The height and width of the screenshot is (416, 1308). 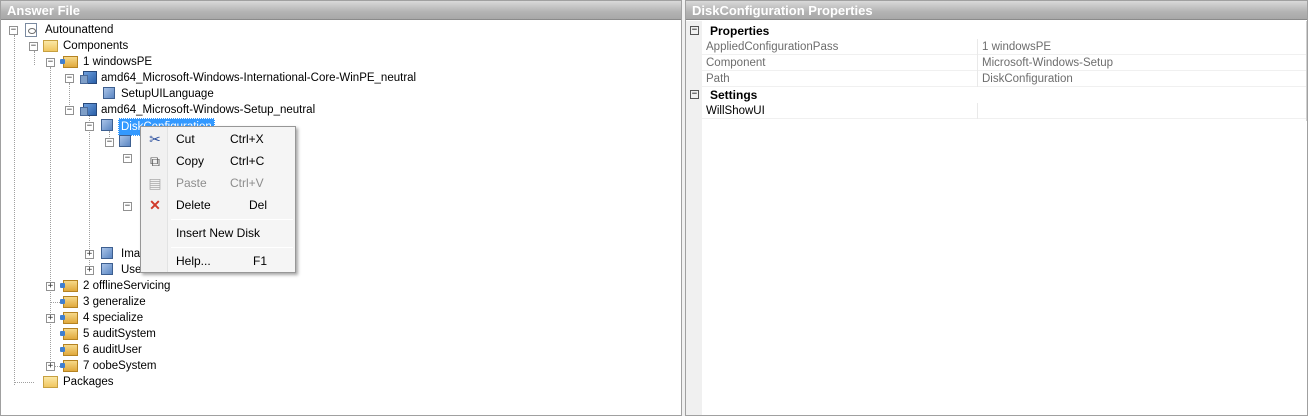 I want to click on answer-file-icon, so click(x=31, y=30).